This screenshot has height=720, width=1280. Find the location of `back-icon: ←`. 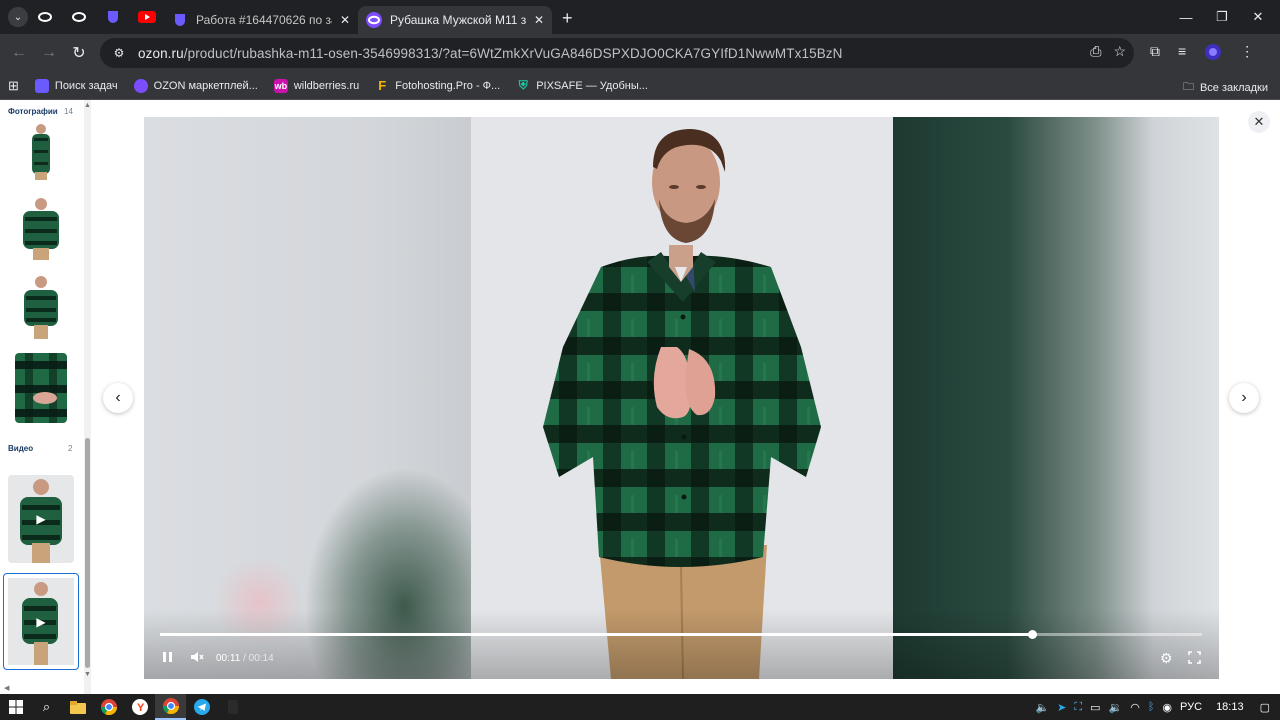

back-icon: ← is located at coordinates (19, 53).